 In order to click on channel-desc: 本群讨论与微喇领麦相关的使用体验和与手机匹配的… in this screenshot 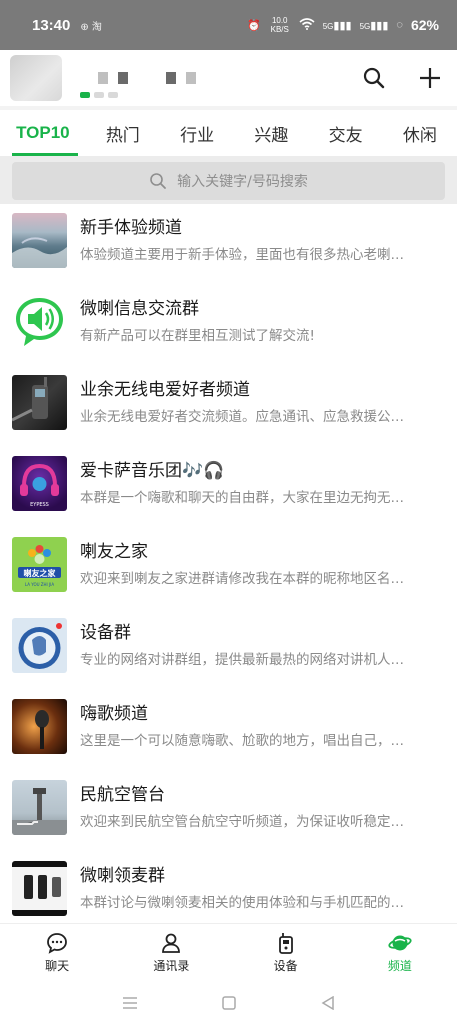, I will do `click(242, 903)`.